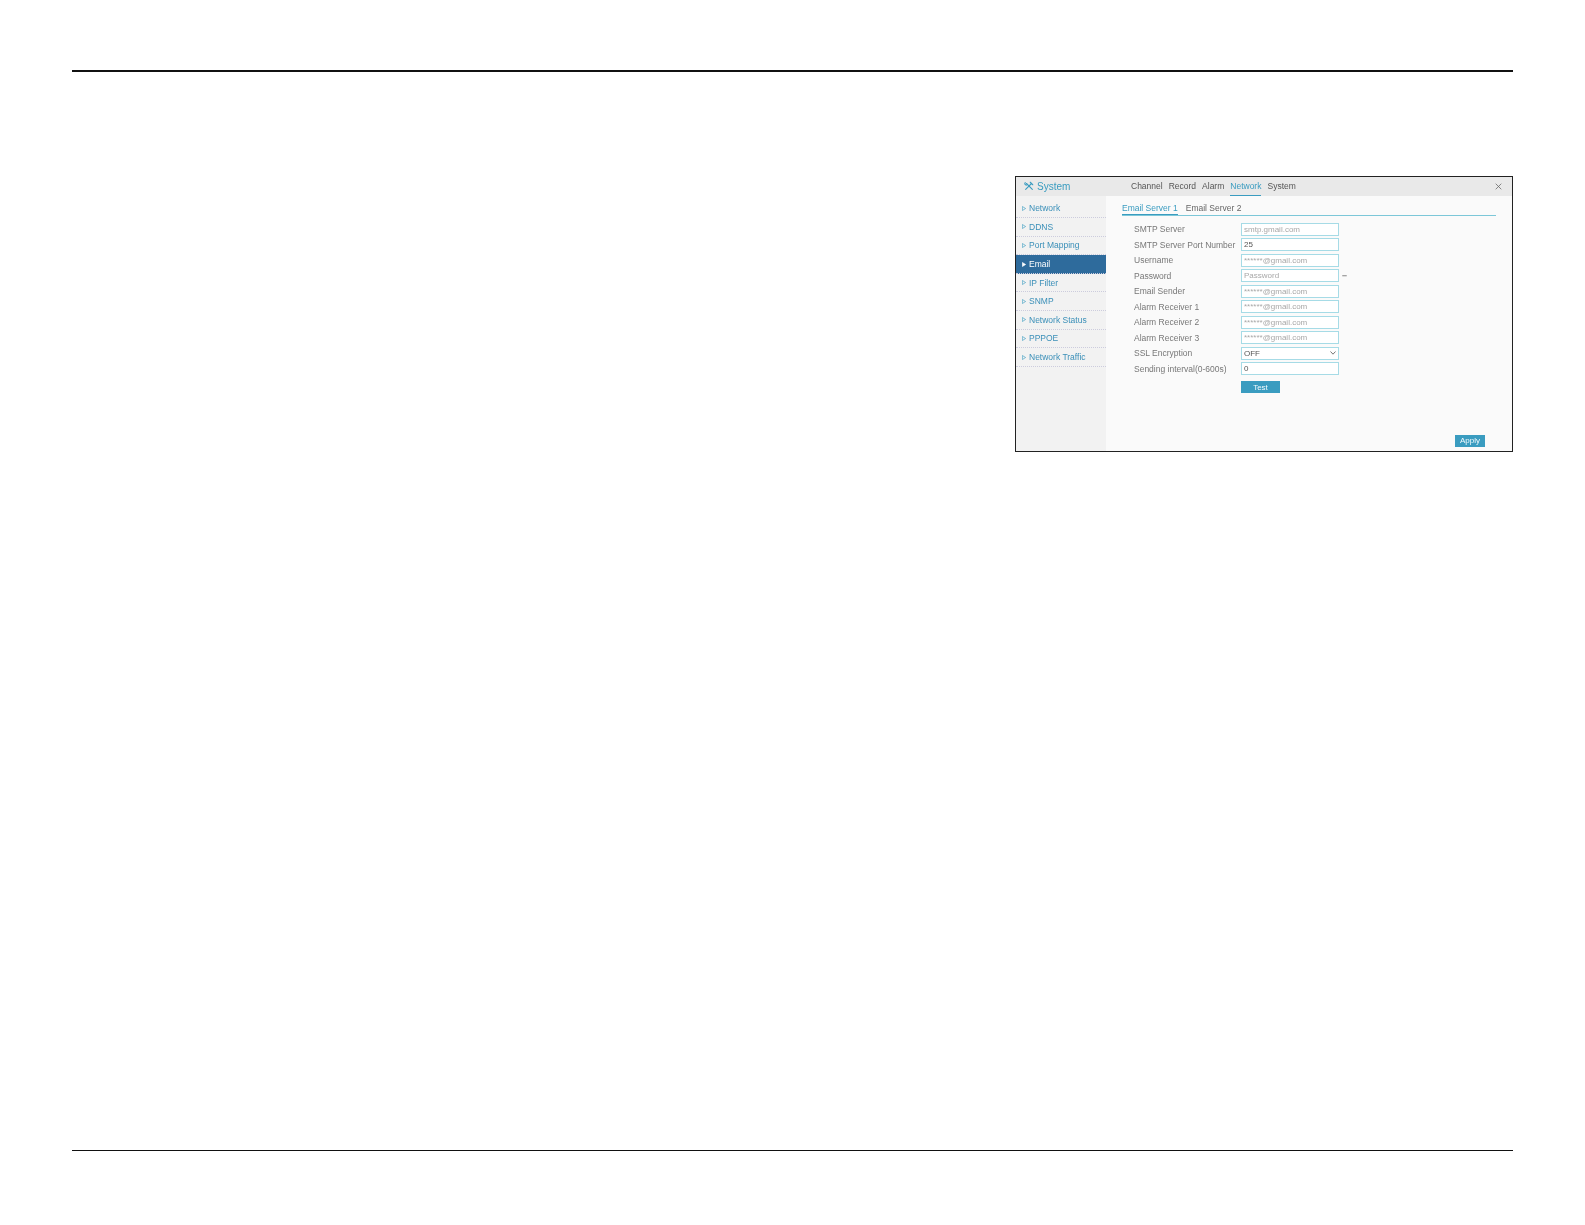 The image size is (1585, 1225). Describe the element at coordinates (1167, 322) in the screenshot. I see `field-label: Alarm Receiver 2` at that location.